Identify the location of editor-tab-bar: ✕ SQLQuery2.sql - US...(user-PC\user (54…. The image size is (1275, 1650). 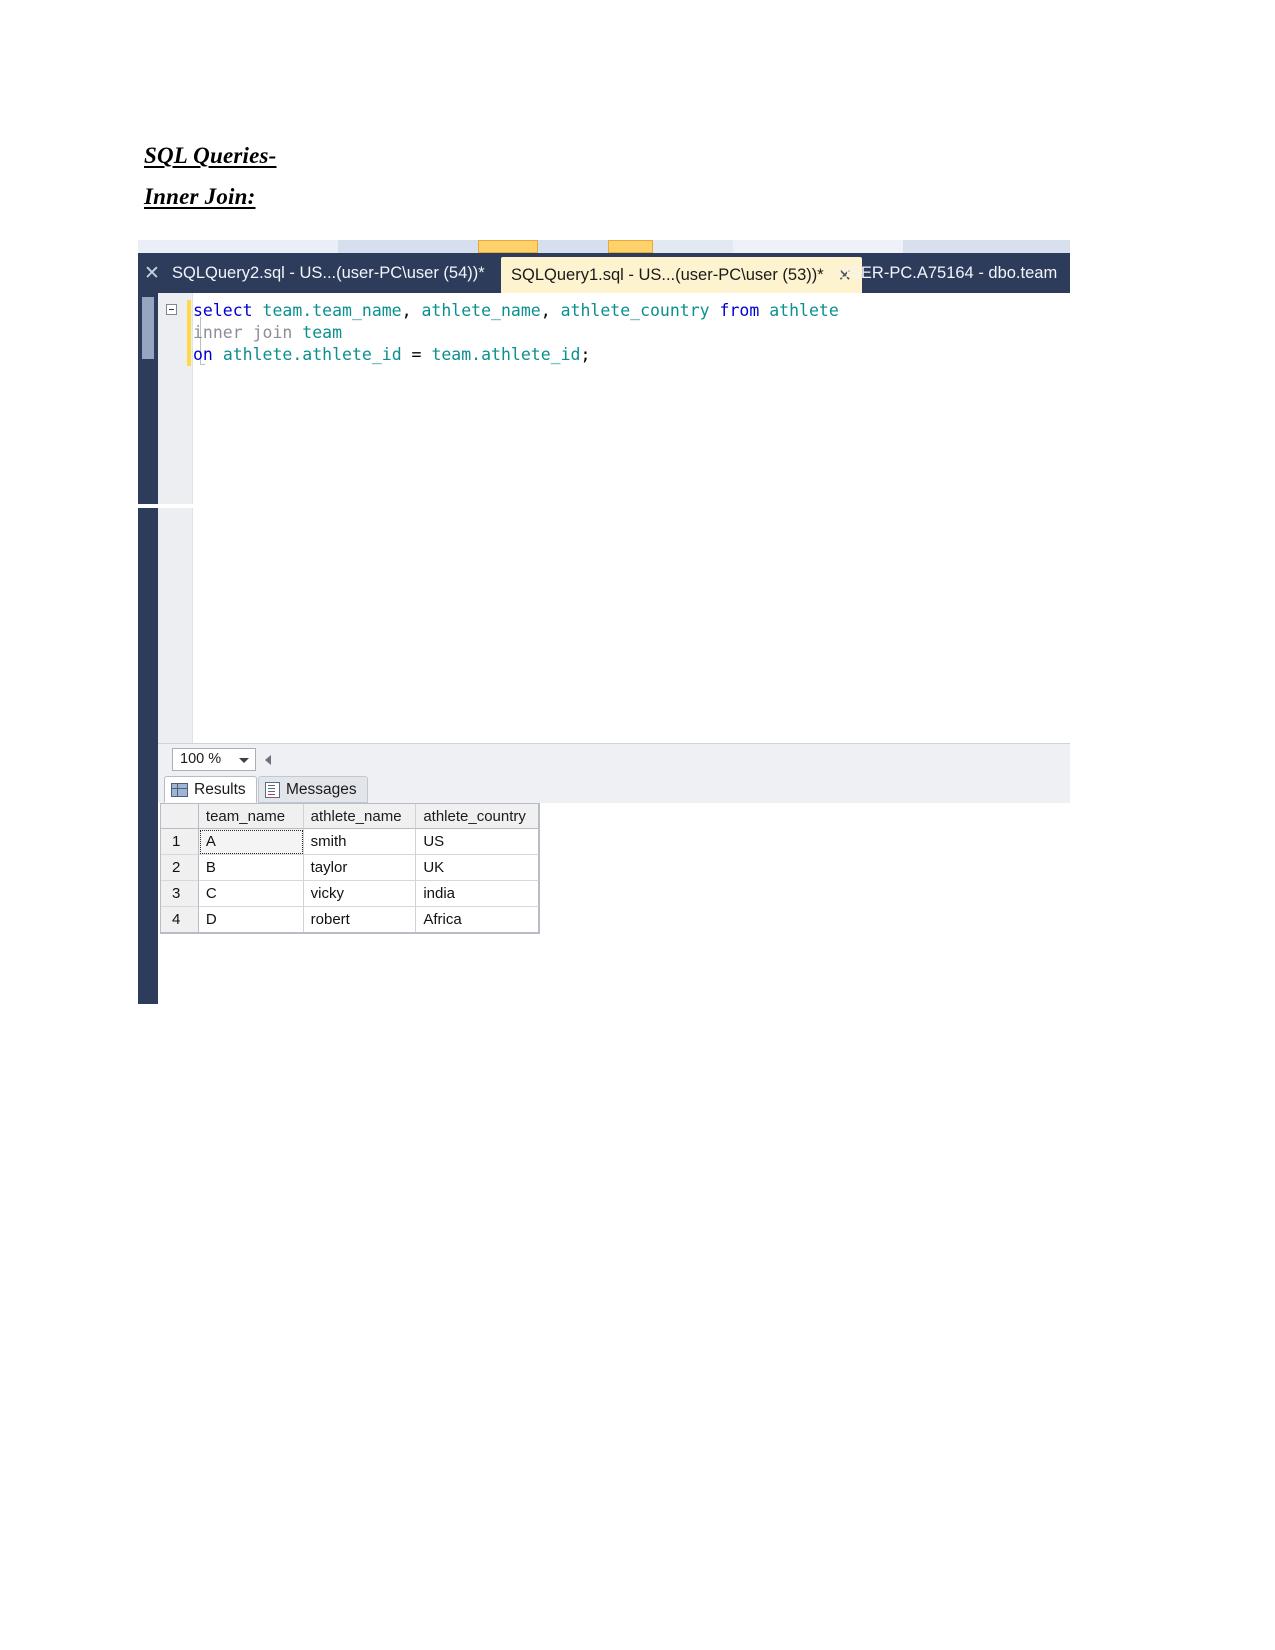
(604, 273).